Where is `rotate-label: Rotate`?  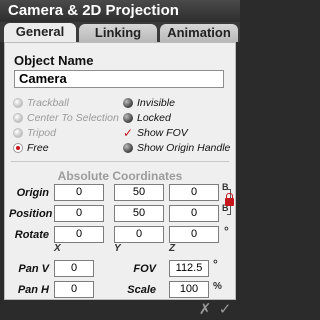 rotate-label: Rotate is located at coordinates (31, 235).